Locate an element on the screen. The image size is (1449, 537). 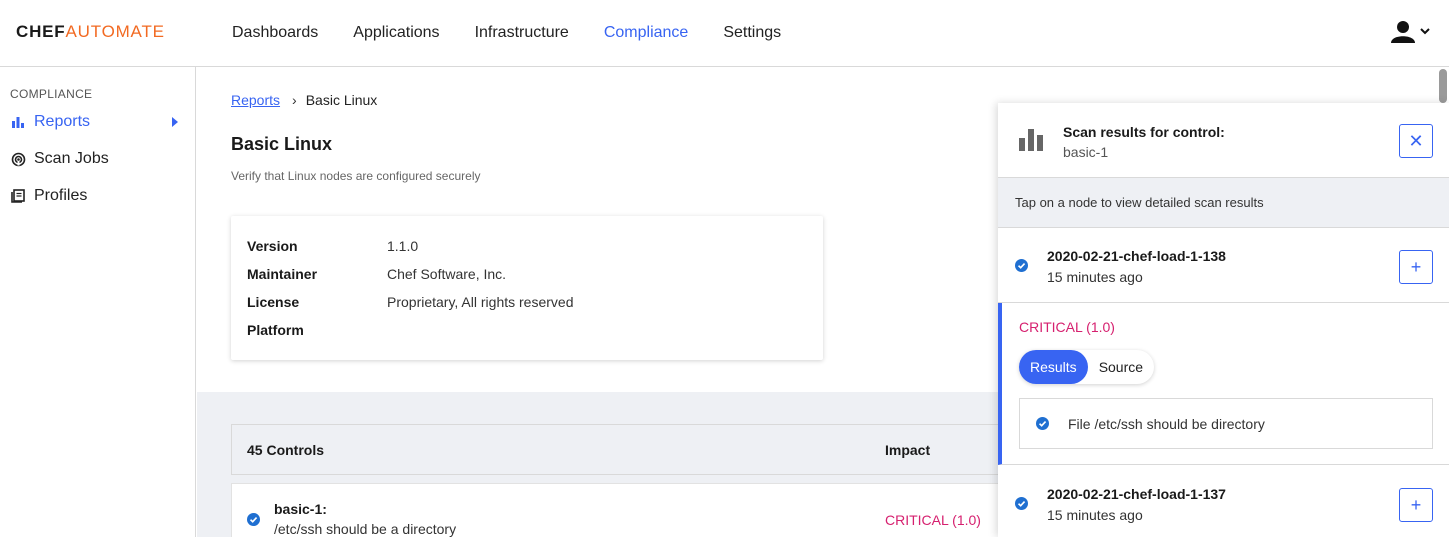
close-icon: ✕ is located at coordinates (1416, 140).